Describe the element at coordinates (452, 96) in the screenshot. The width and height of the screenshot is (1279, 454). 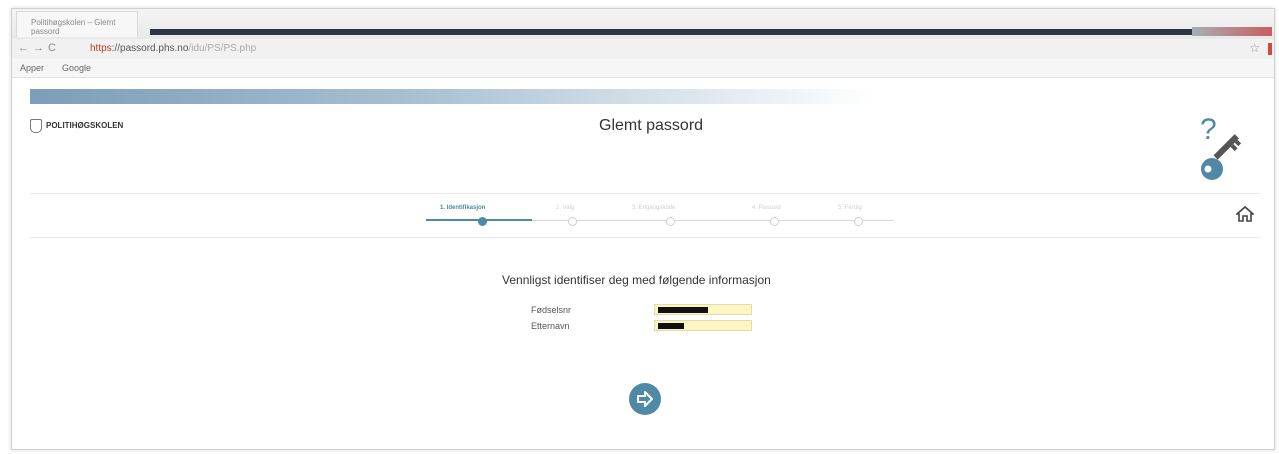
I see `header-banner` at that location.